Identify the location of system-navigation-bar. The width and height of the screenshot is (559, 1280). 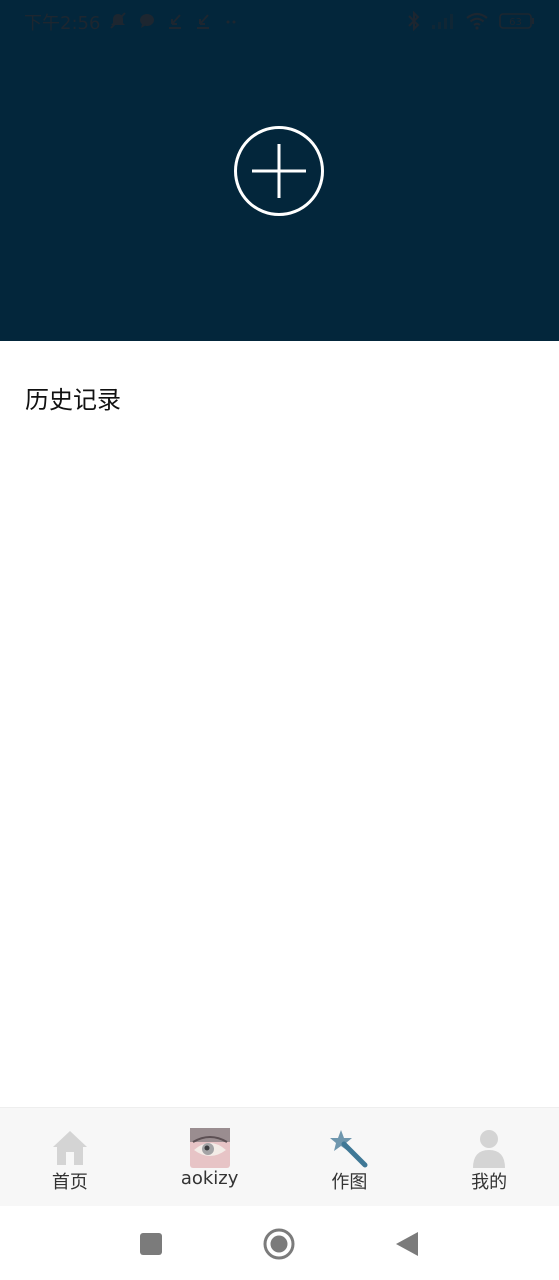
(279, 1243).